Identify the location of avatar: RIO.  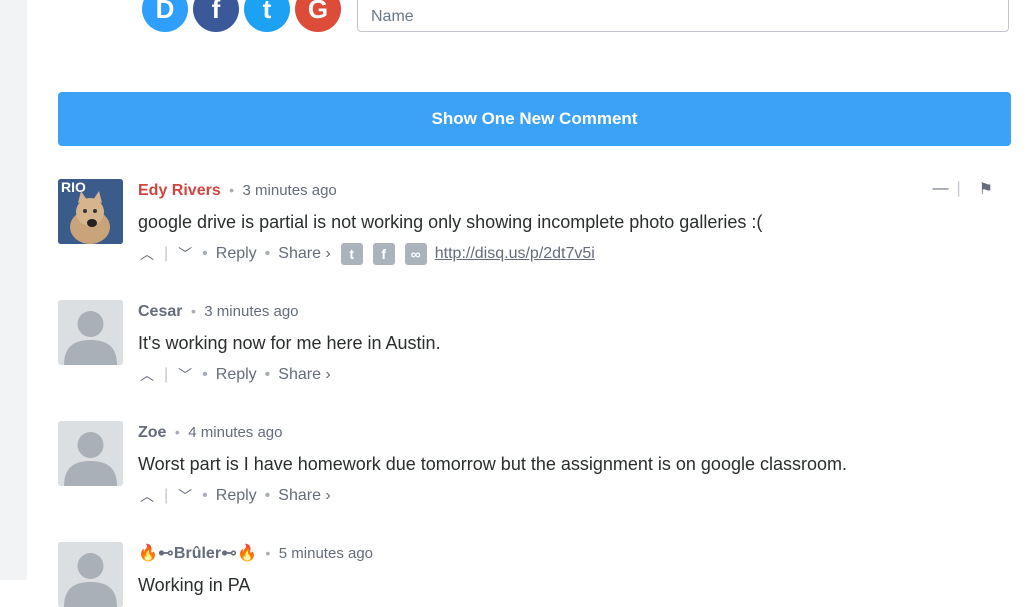
(90, 211).